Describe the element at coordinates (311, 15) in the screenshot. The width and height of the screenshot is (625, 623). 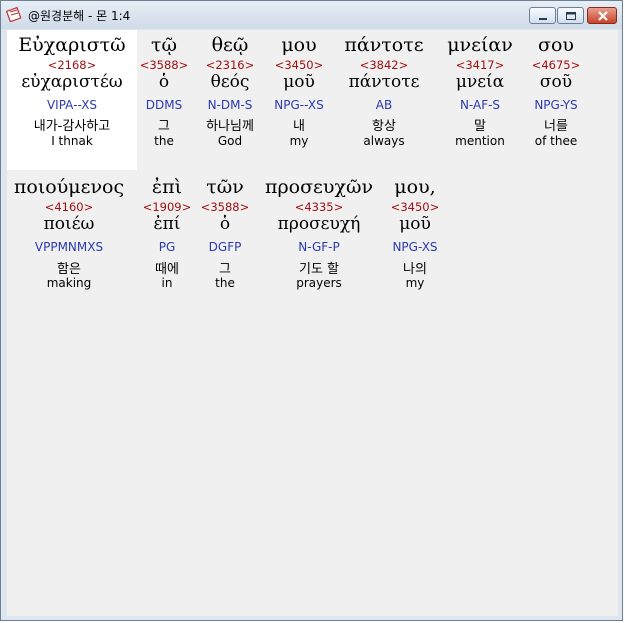
I see `title-bar: @원경분해 - 몬 1:4` at that location.